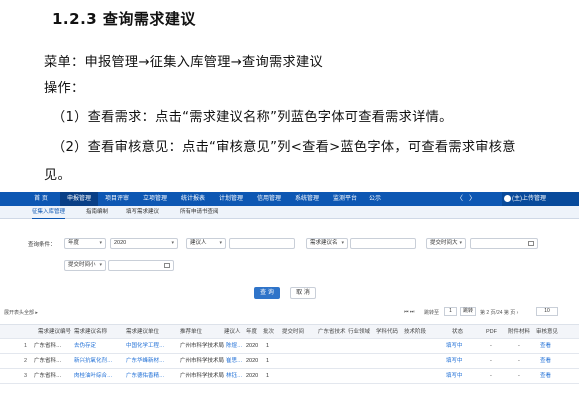  I want to click on page-number-input: 1, so click(450, 311).